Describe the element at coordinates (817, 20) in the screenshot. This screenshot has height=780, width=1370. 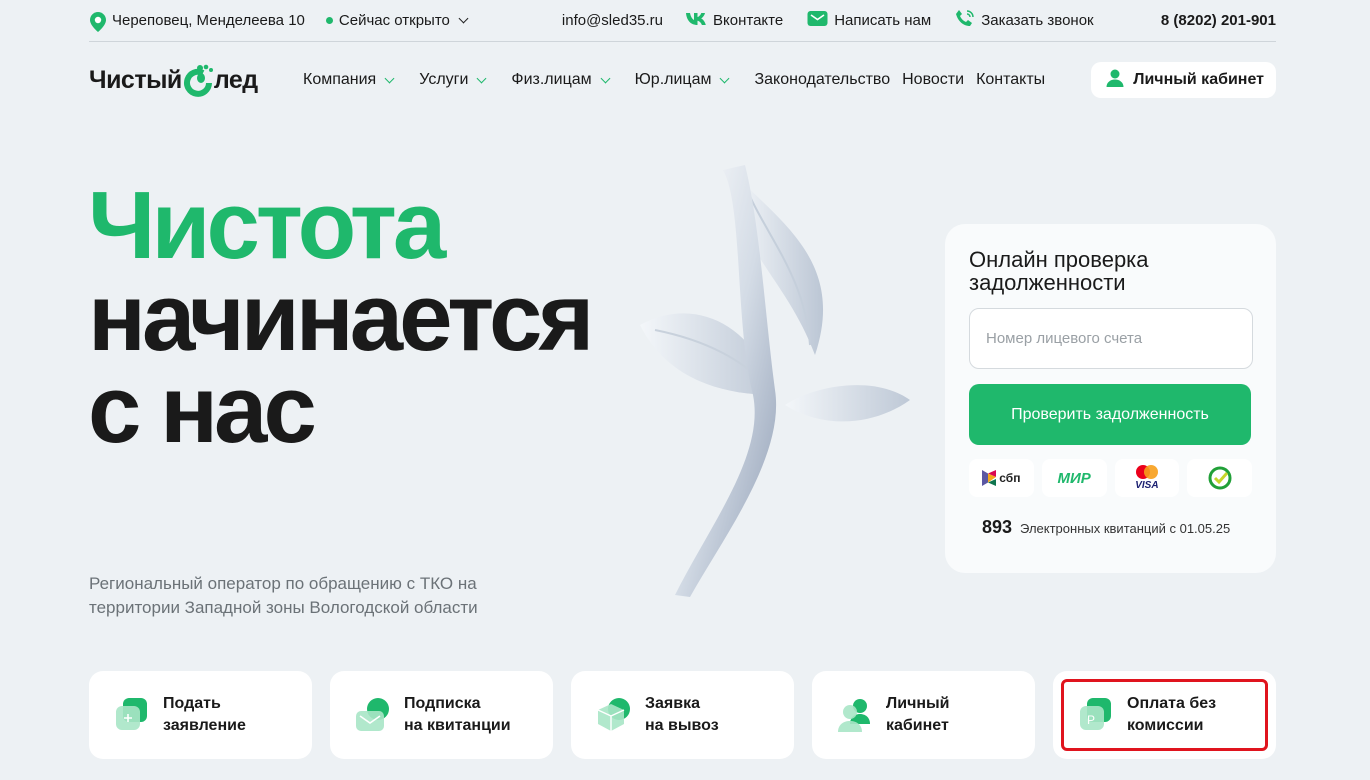
I see `mail-icon` at that location.